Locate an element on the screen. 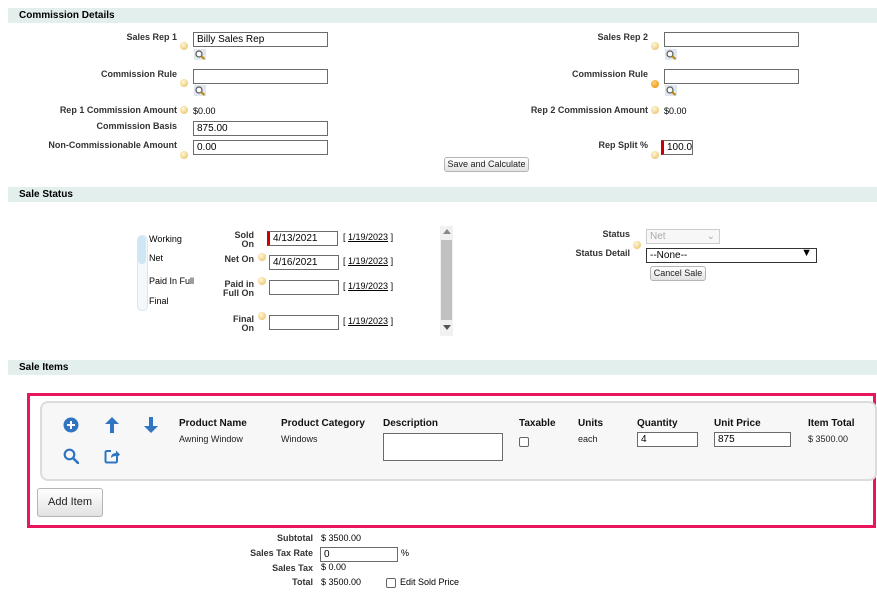  paid-in-full-today-link: [ 1/19/2023 ] is located at coordinates (368, 286).